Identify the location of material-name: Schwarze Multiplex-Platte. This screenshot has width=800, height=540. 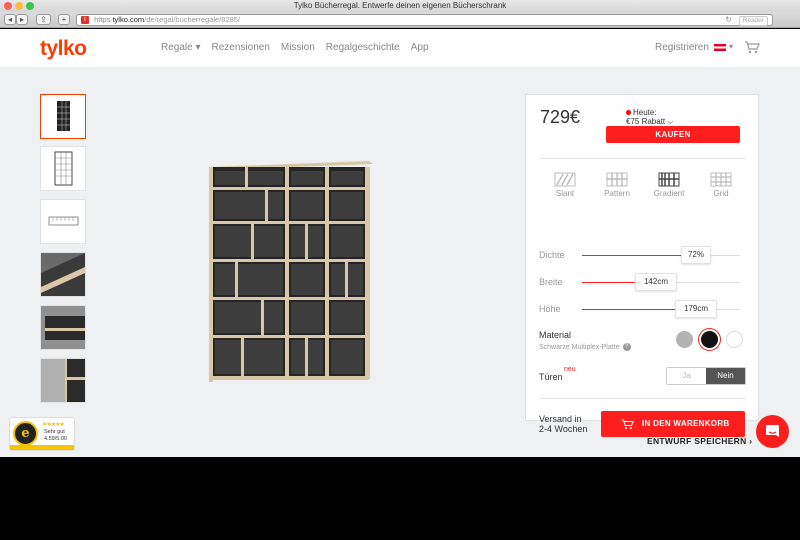
(579, 347).